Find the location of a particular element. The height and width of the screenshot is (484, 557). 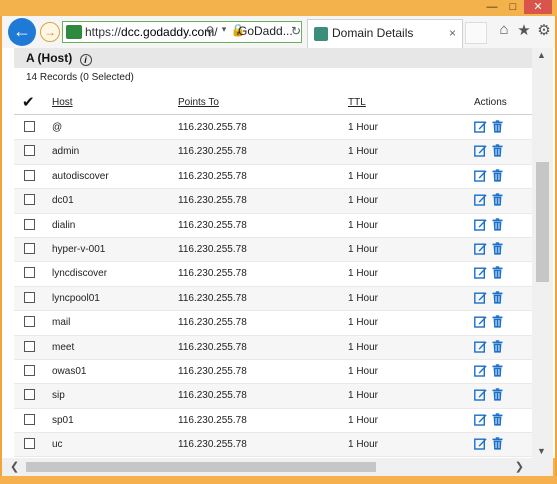

forward-arrow-icon: → is located at coordinates (50, 32).